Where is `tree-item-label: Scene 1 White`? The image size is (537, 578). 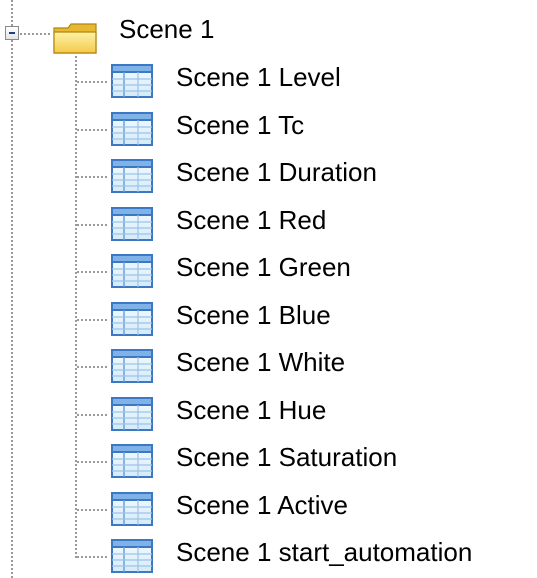 tree-item-label: Scene 1 White is located at coordinates (261, 362).